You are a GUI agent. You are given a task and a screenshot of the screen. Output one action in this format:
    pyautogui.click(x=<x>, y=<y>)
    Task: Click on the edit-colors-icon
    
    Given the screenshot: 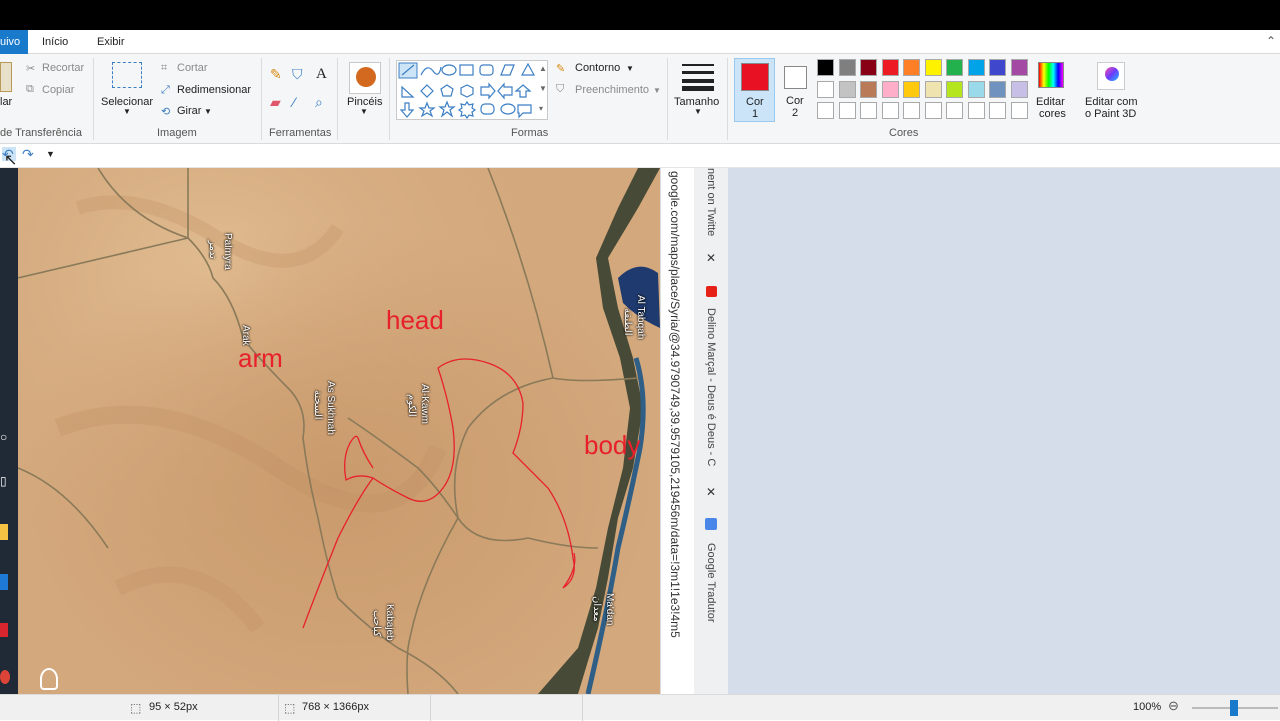 What is the action you would take?
    pyautogui.click(x=1051, y=75)
    